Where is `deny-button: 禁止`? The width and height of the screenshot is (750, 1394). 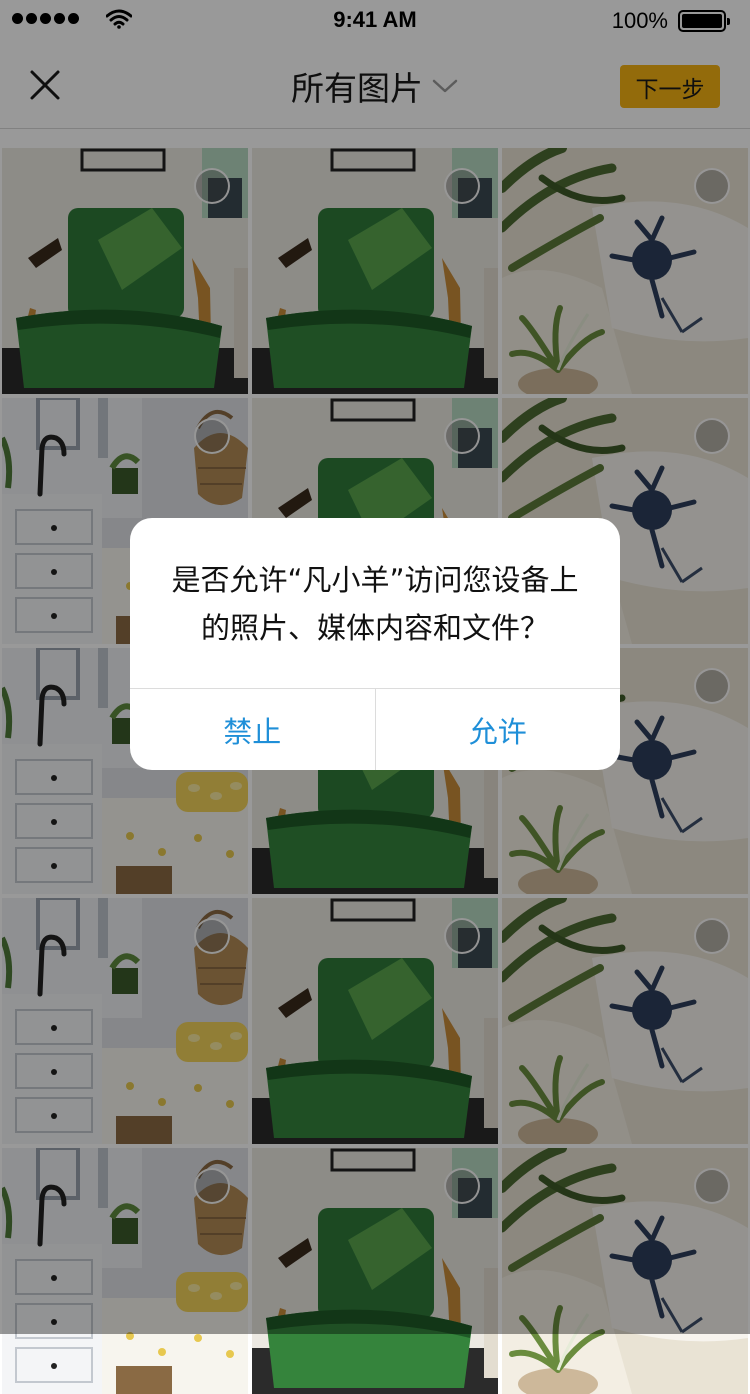 deny-button: 禁止 is located at coordinates (252, 729).